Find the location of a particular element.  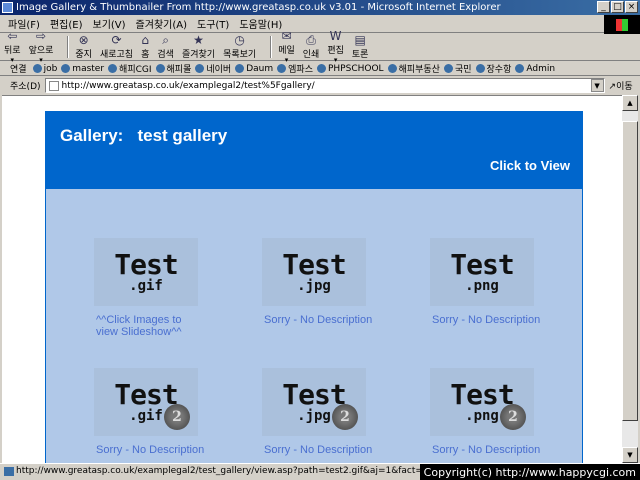

copyright-banner: Copyright(c) http://www.happycgi.com is located at coordinates (529, 472).